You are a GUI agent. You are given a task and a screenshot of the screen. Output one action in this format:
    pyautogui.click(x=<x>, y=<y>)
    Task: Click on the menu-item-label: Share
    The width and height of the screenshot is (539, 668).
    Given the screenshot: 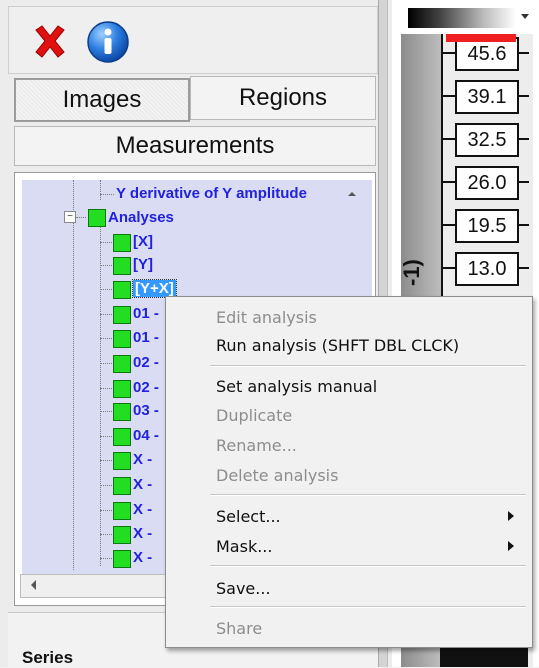 What is the action you would take?
    pyautogui.click(x=239, y=628)
    